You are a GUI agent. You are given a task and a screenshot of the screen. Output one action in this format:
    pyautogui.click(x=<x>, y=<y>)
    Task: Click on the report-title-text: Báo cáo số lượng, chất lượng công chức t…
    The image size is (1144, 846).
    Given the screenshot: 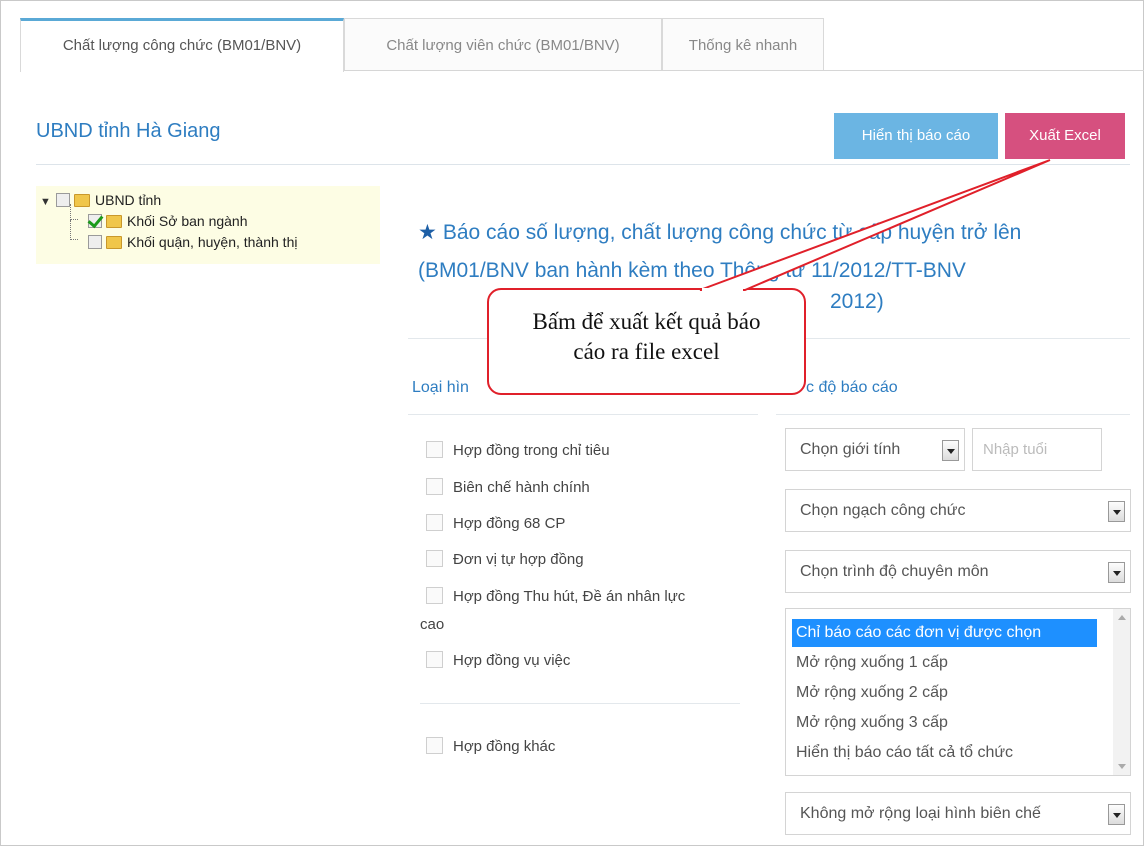 What is the action you would take?
    pyautogui.click(x=720, y=251)
    